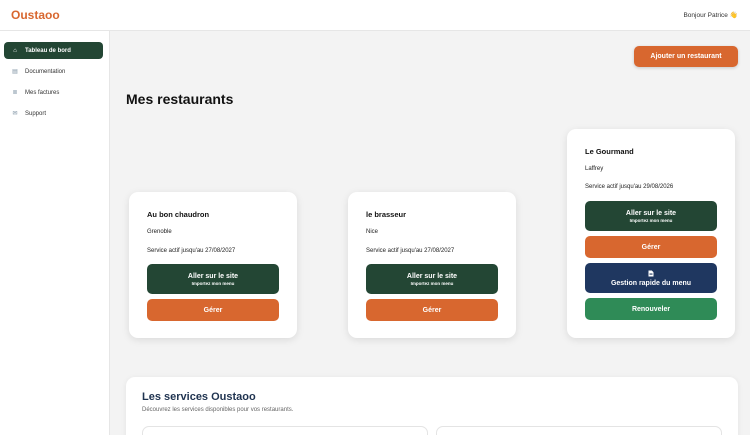  What do you see at coordinates (651, 283) in the screenshot?
I see `quick-menu-label: Gestion rapide du menu` at bounding box center [651, 283].